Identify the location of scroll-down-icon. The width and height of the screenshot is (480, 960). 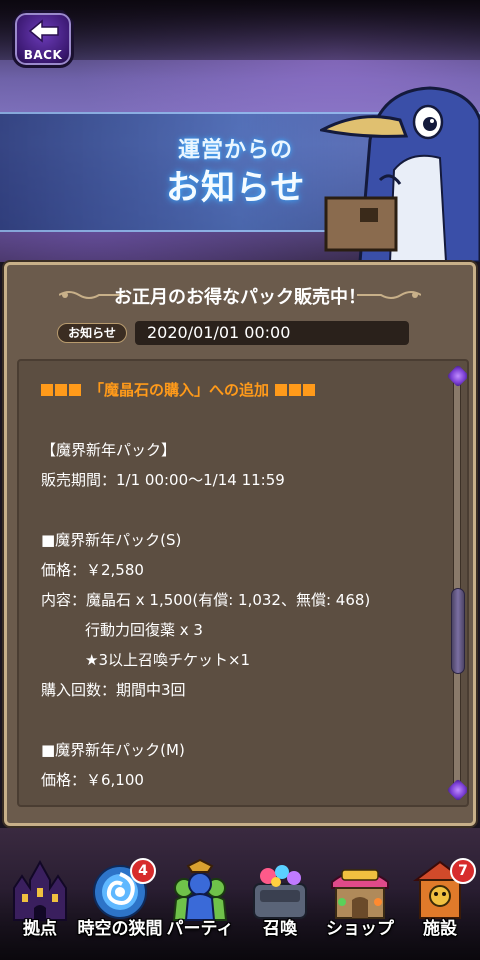
(456, 790).